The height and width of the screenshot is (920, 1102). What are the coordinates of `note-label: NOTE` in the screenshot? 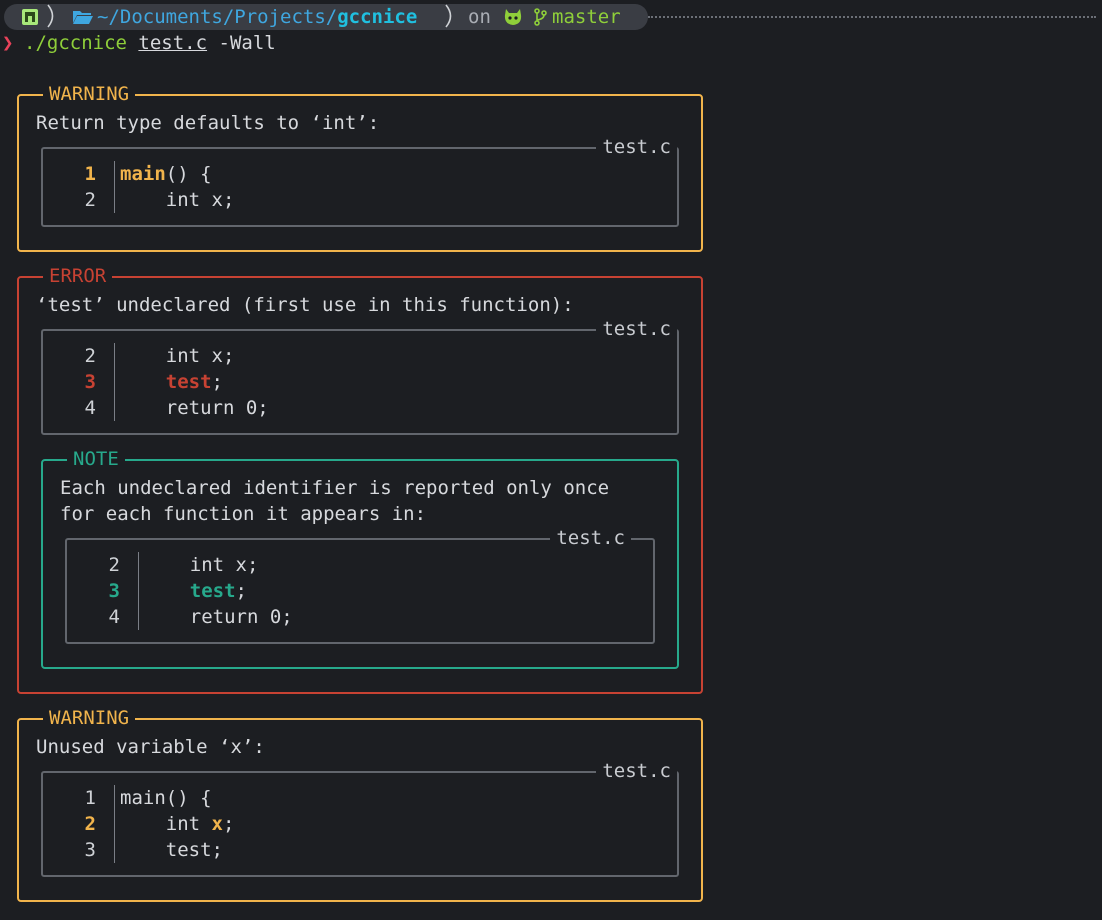 It's located at (96, 459).